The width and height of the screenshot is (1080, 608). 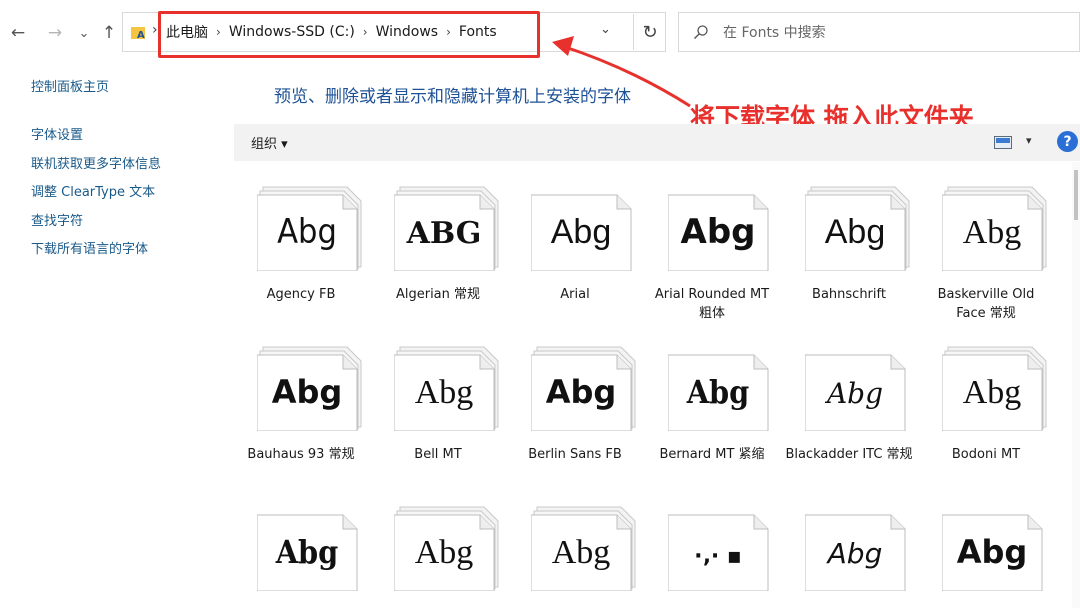 What do you see at coordinates (109, 33) in the screenshot?
I see `up-button: ↑` at bounding box center [109, 33].